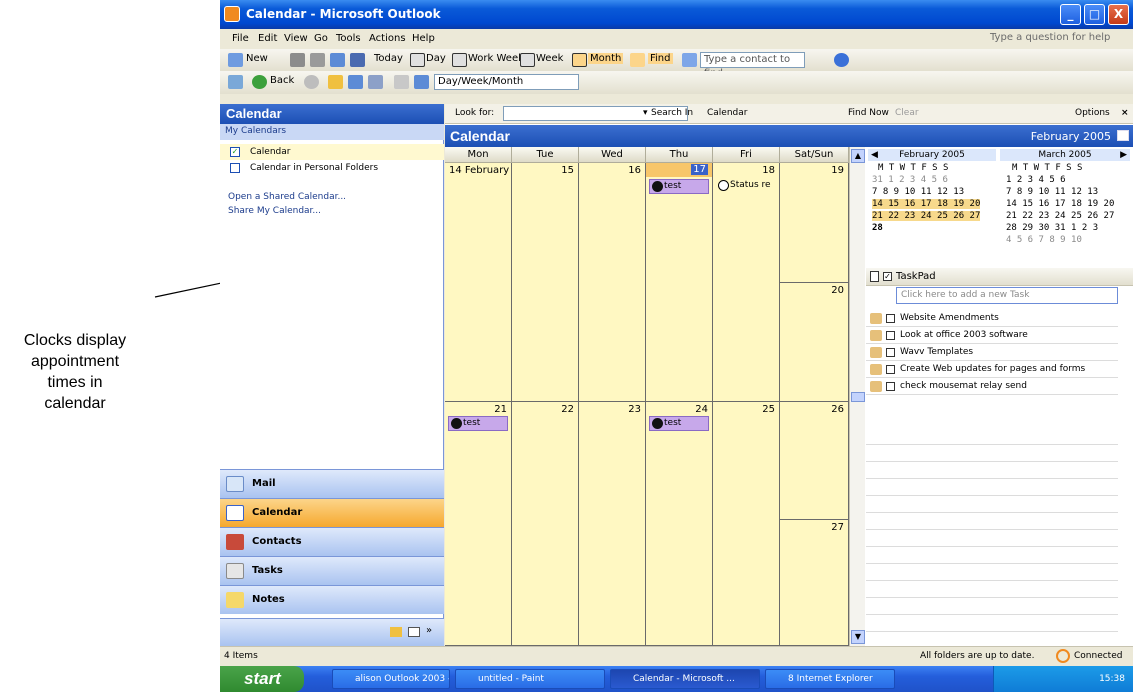  Describe the element at coordinates (545, 524) in the screenshot. I see `day-cell-feb22: 22` at that location.